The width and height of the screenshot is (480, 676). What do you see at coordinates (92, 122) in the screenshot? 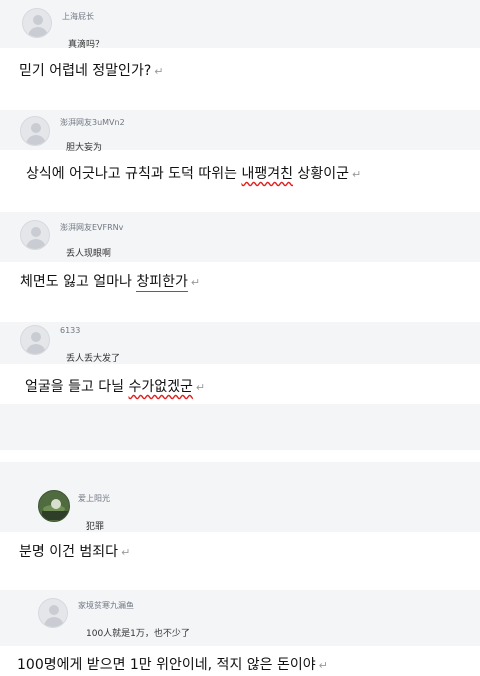
I see `username: 澎湃网友3uMVn2` at bounding box center [92, 122].